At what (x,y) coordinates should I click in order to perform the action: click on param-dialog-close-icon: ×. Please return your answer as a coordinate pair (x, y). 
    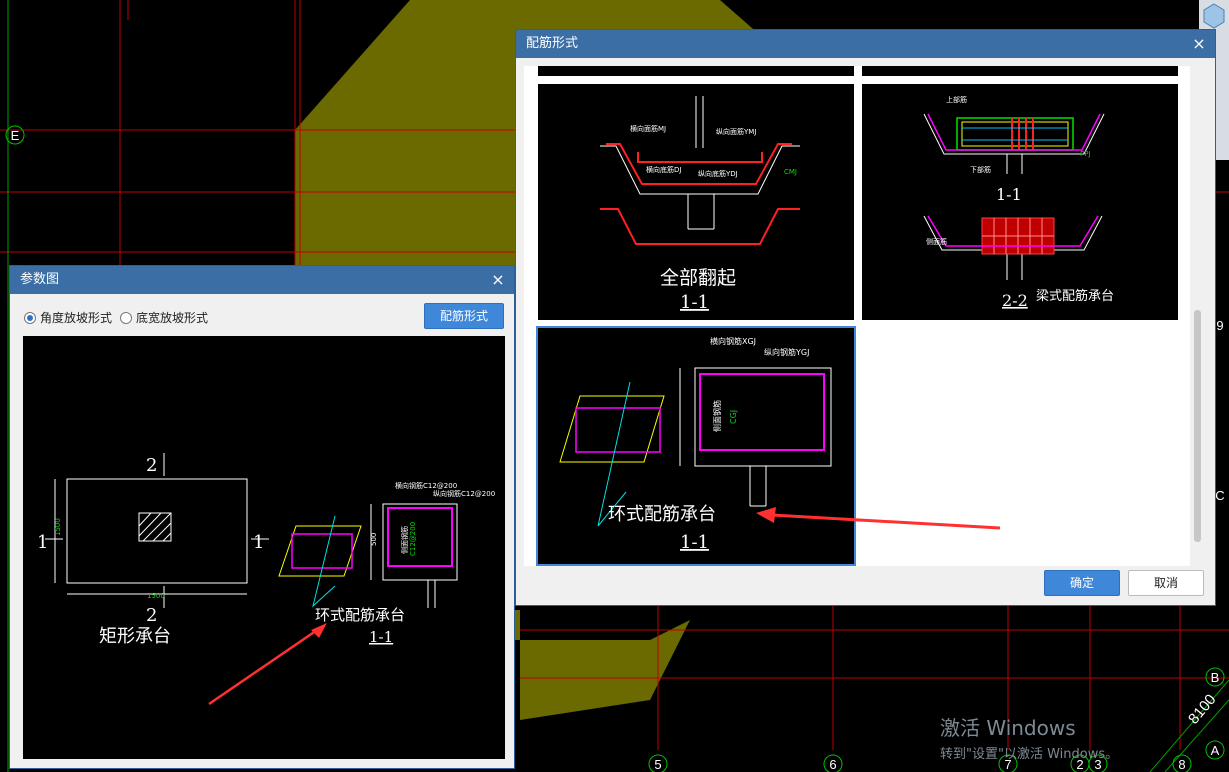
    Looking at the image, I should click on (498, 280).